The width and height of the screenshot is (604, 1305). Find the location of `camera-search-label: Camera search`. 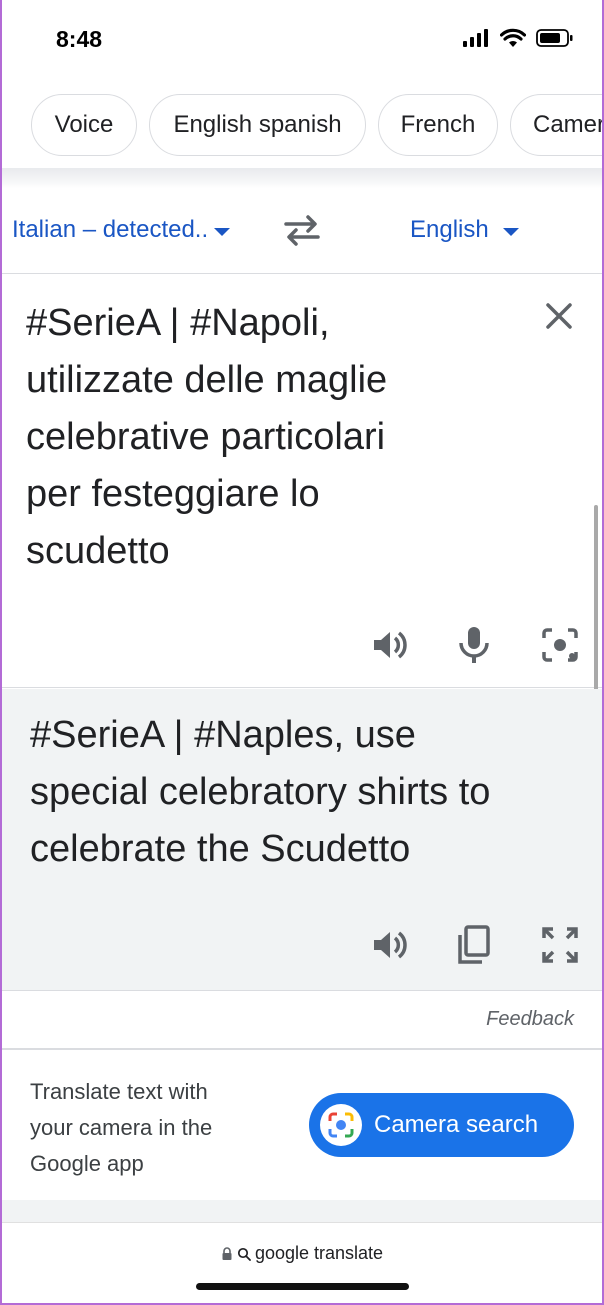

camera-search-label: Camera search is located at coordinates (456, 1124).